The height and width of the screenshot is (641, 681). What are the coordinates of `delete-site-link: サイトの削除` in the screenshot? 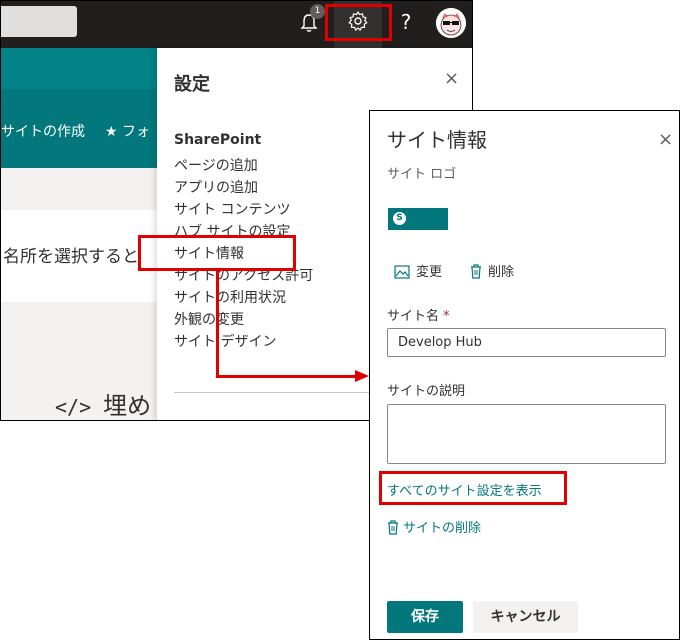 It's located at (434, 526).